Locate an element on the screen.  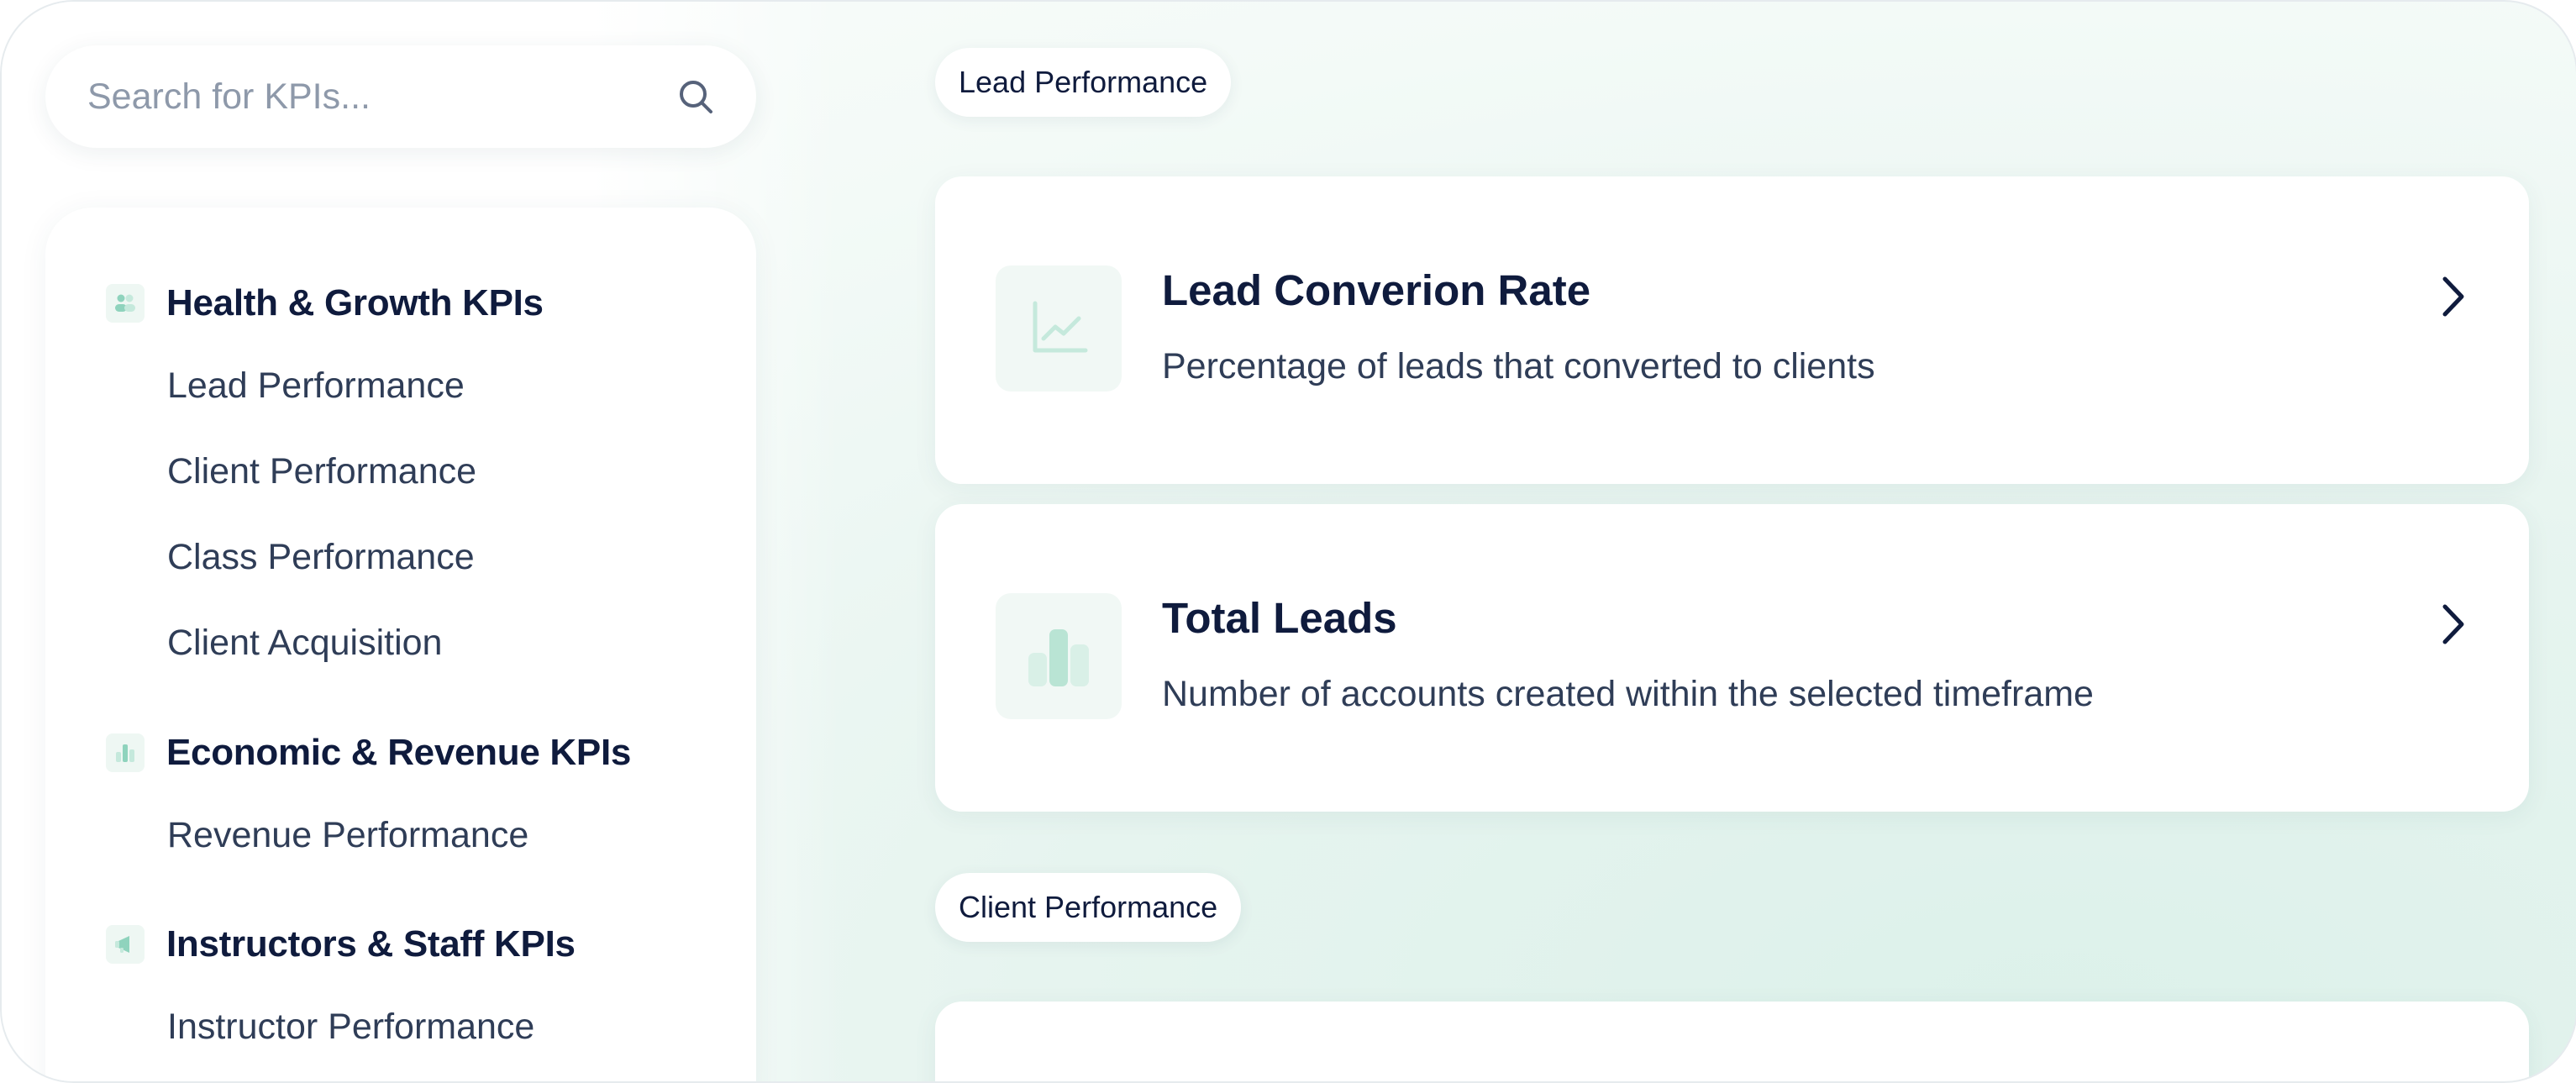
sidebar-item-client-acquisition: Client Acquisition is located at coordinates (304, 643).